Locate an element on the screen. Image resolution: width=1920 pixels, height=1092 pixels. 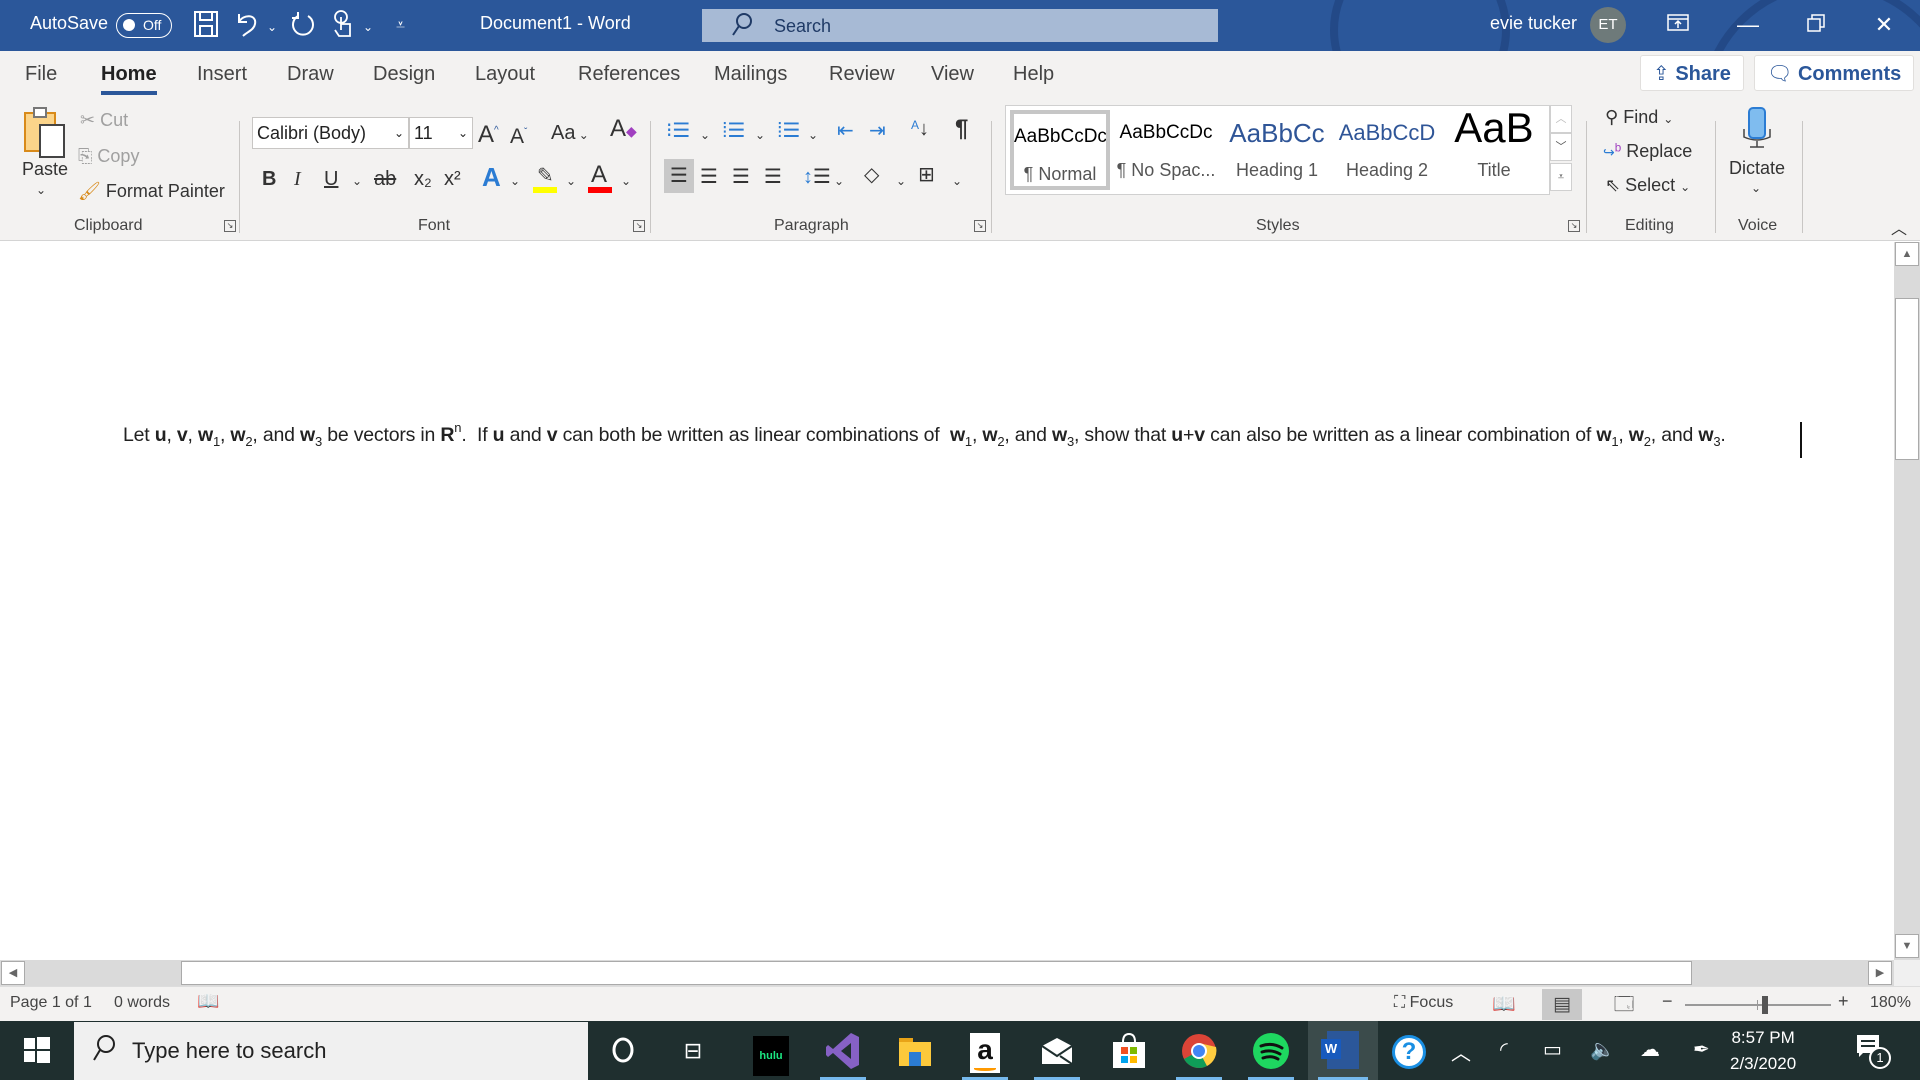
taskbar-clock: 8:57 PM 2/3/2020 is located at coordinates (1763, 1051).